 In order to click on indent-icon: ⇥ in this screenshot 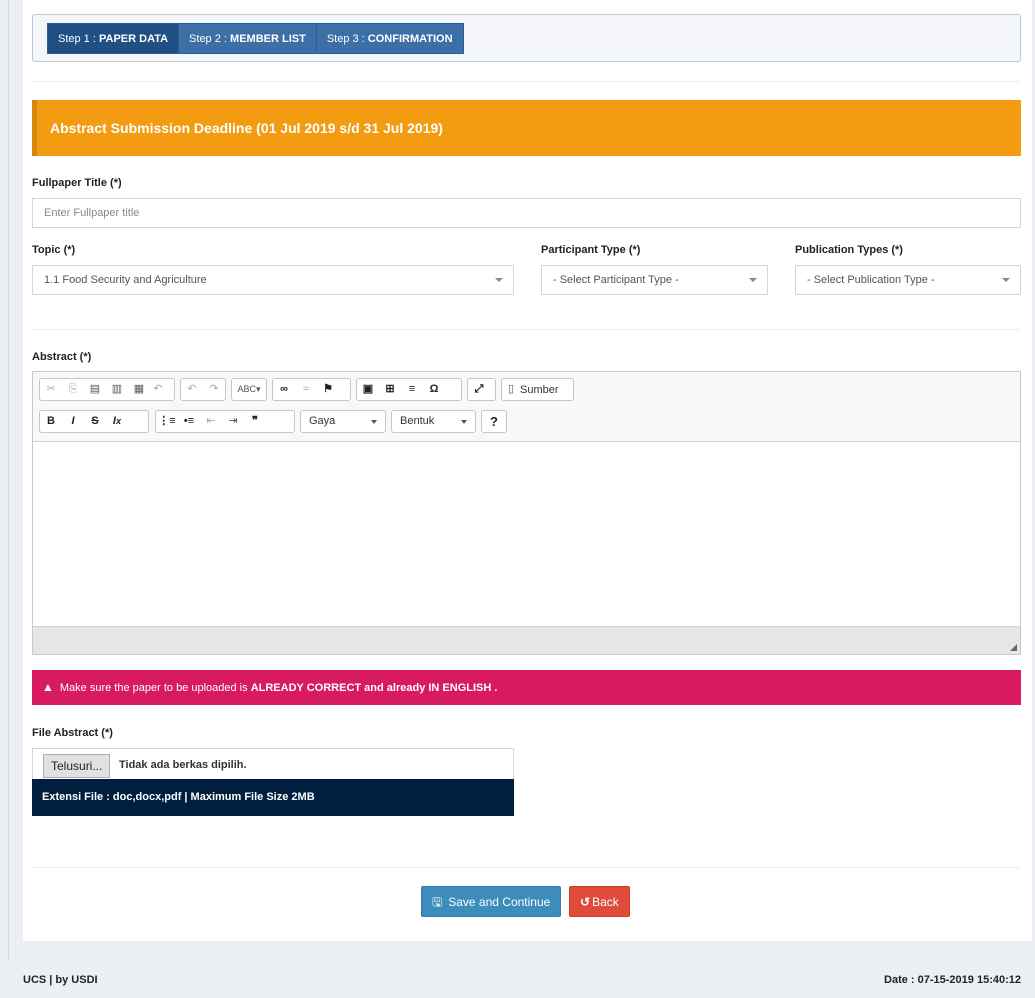, I will do `click(233, 421)`.